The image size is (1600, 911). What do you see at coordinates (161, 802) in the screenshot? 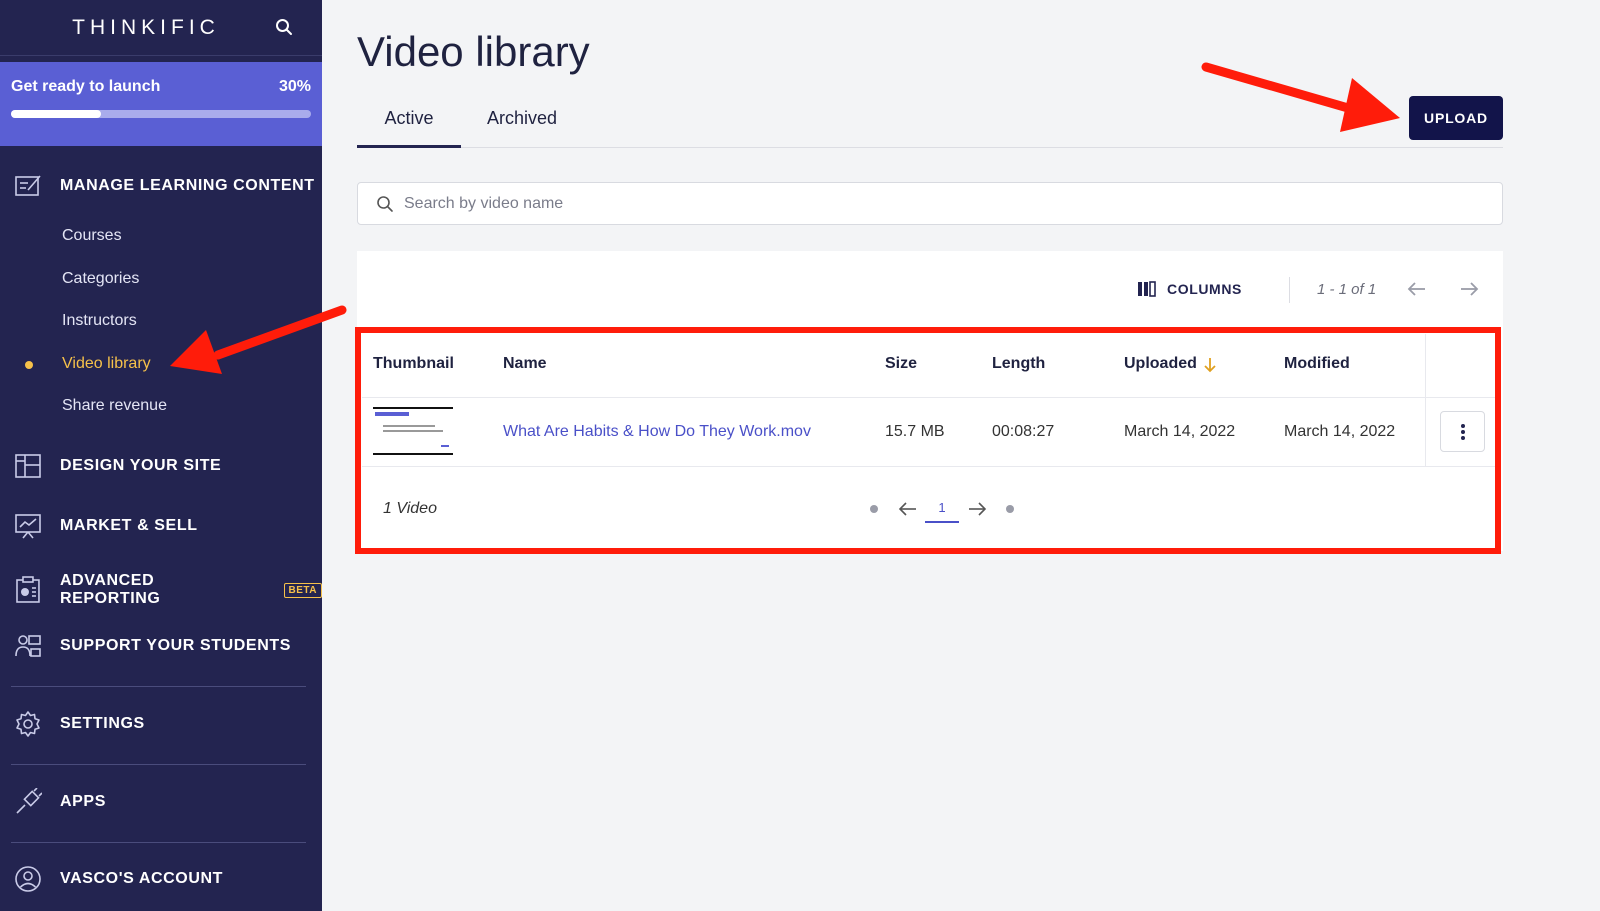
I see `nav-apps: APPS` at bounding box center [161, 802].